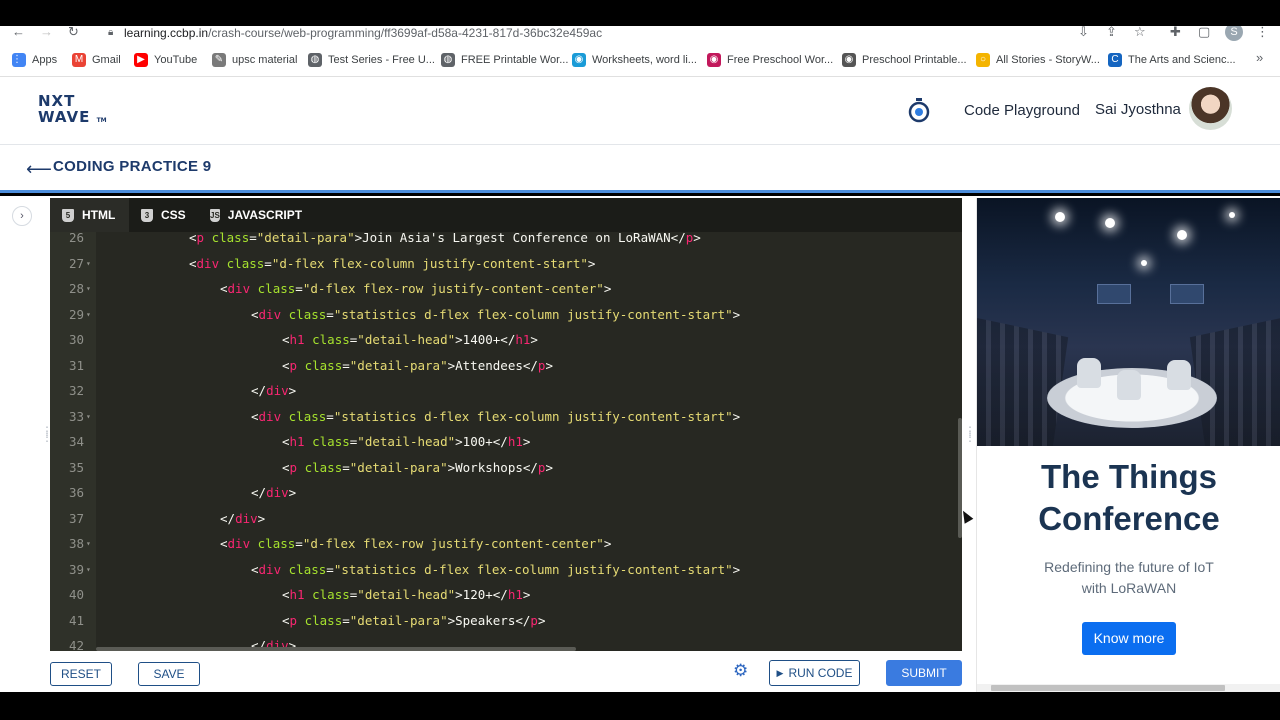  Describe the element at coordinates (76, 644) in the screenshot. I see `line-number: 42` at that location.